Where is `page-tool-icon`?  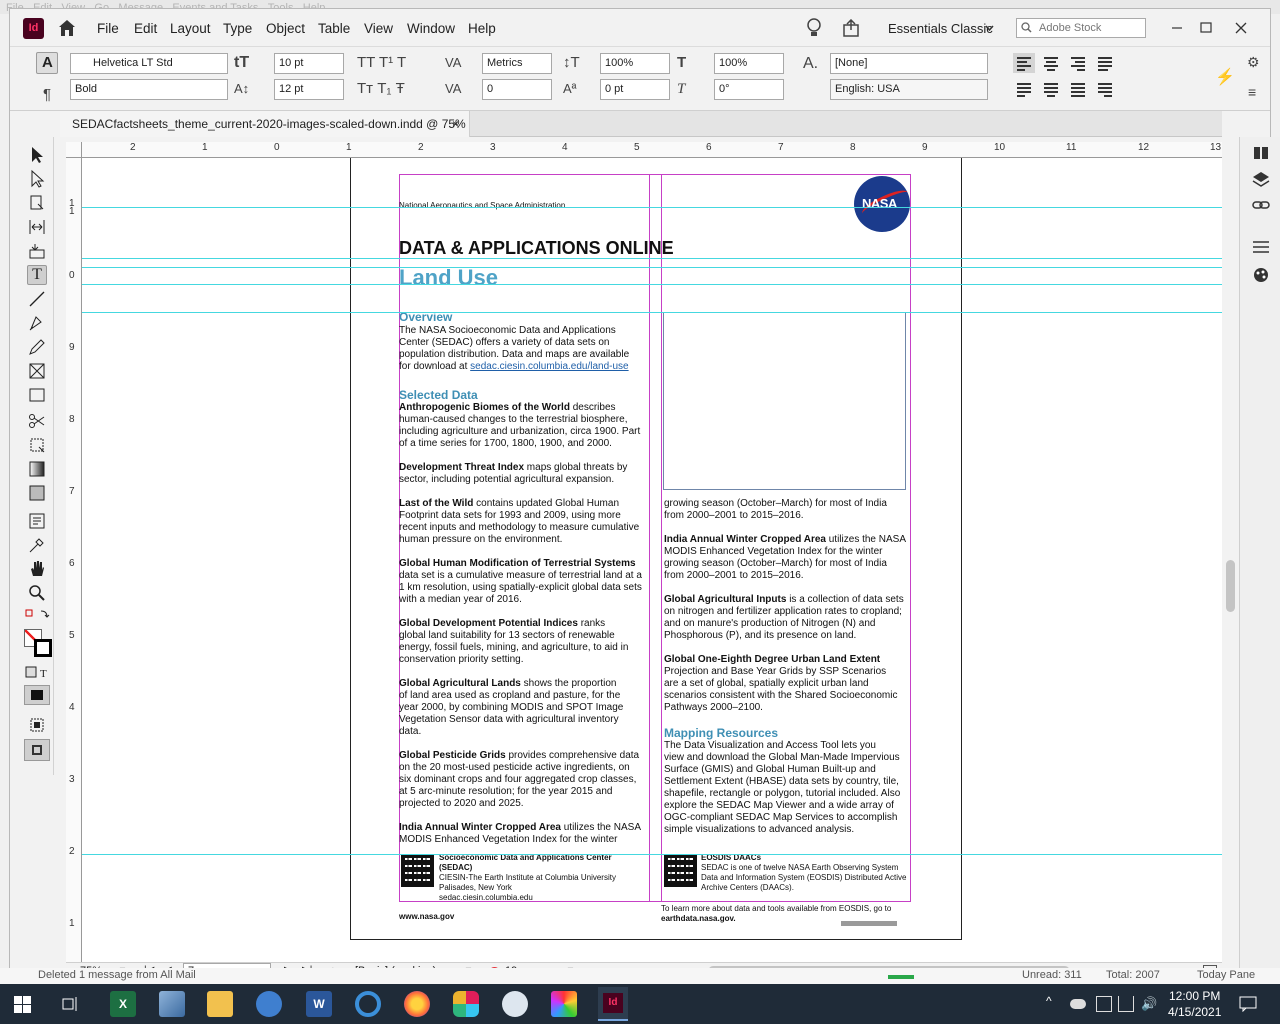
page-tool-icon is located at coordinates (37, 203).